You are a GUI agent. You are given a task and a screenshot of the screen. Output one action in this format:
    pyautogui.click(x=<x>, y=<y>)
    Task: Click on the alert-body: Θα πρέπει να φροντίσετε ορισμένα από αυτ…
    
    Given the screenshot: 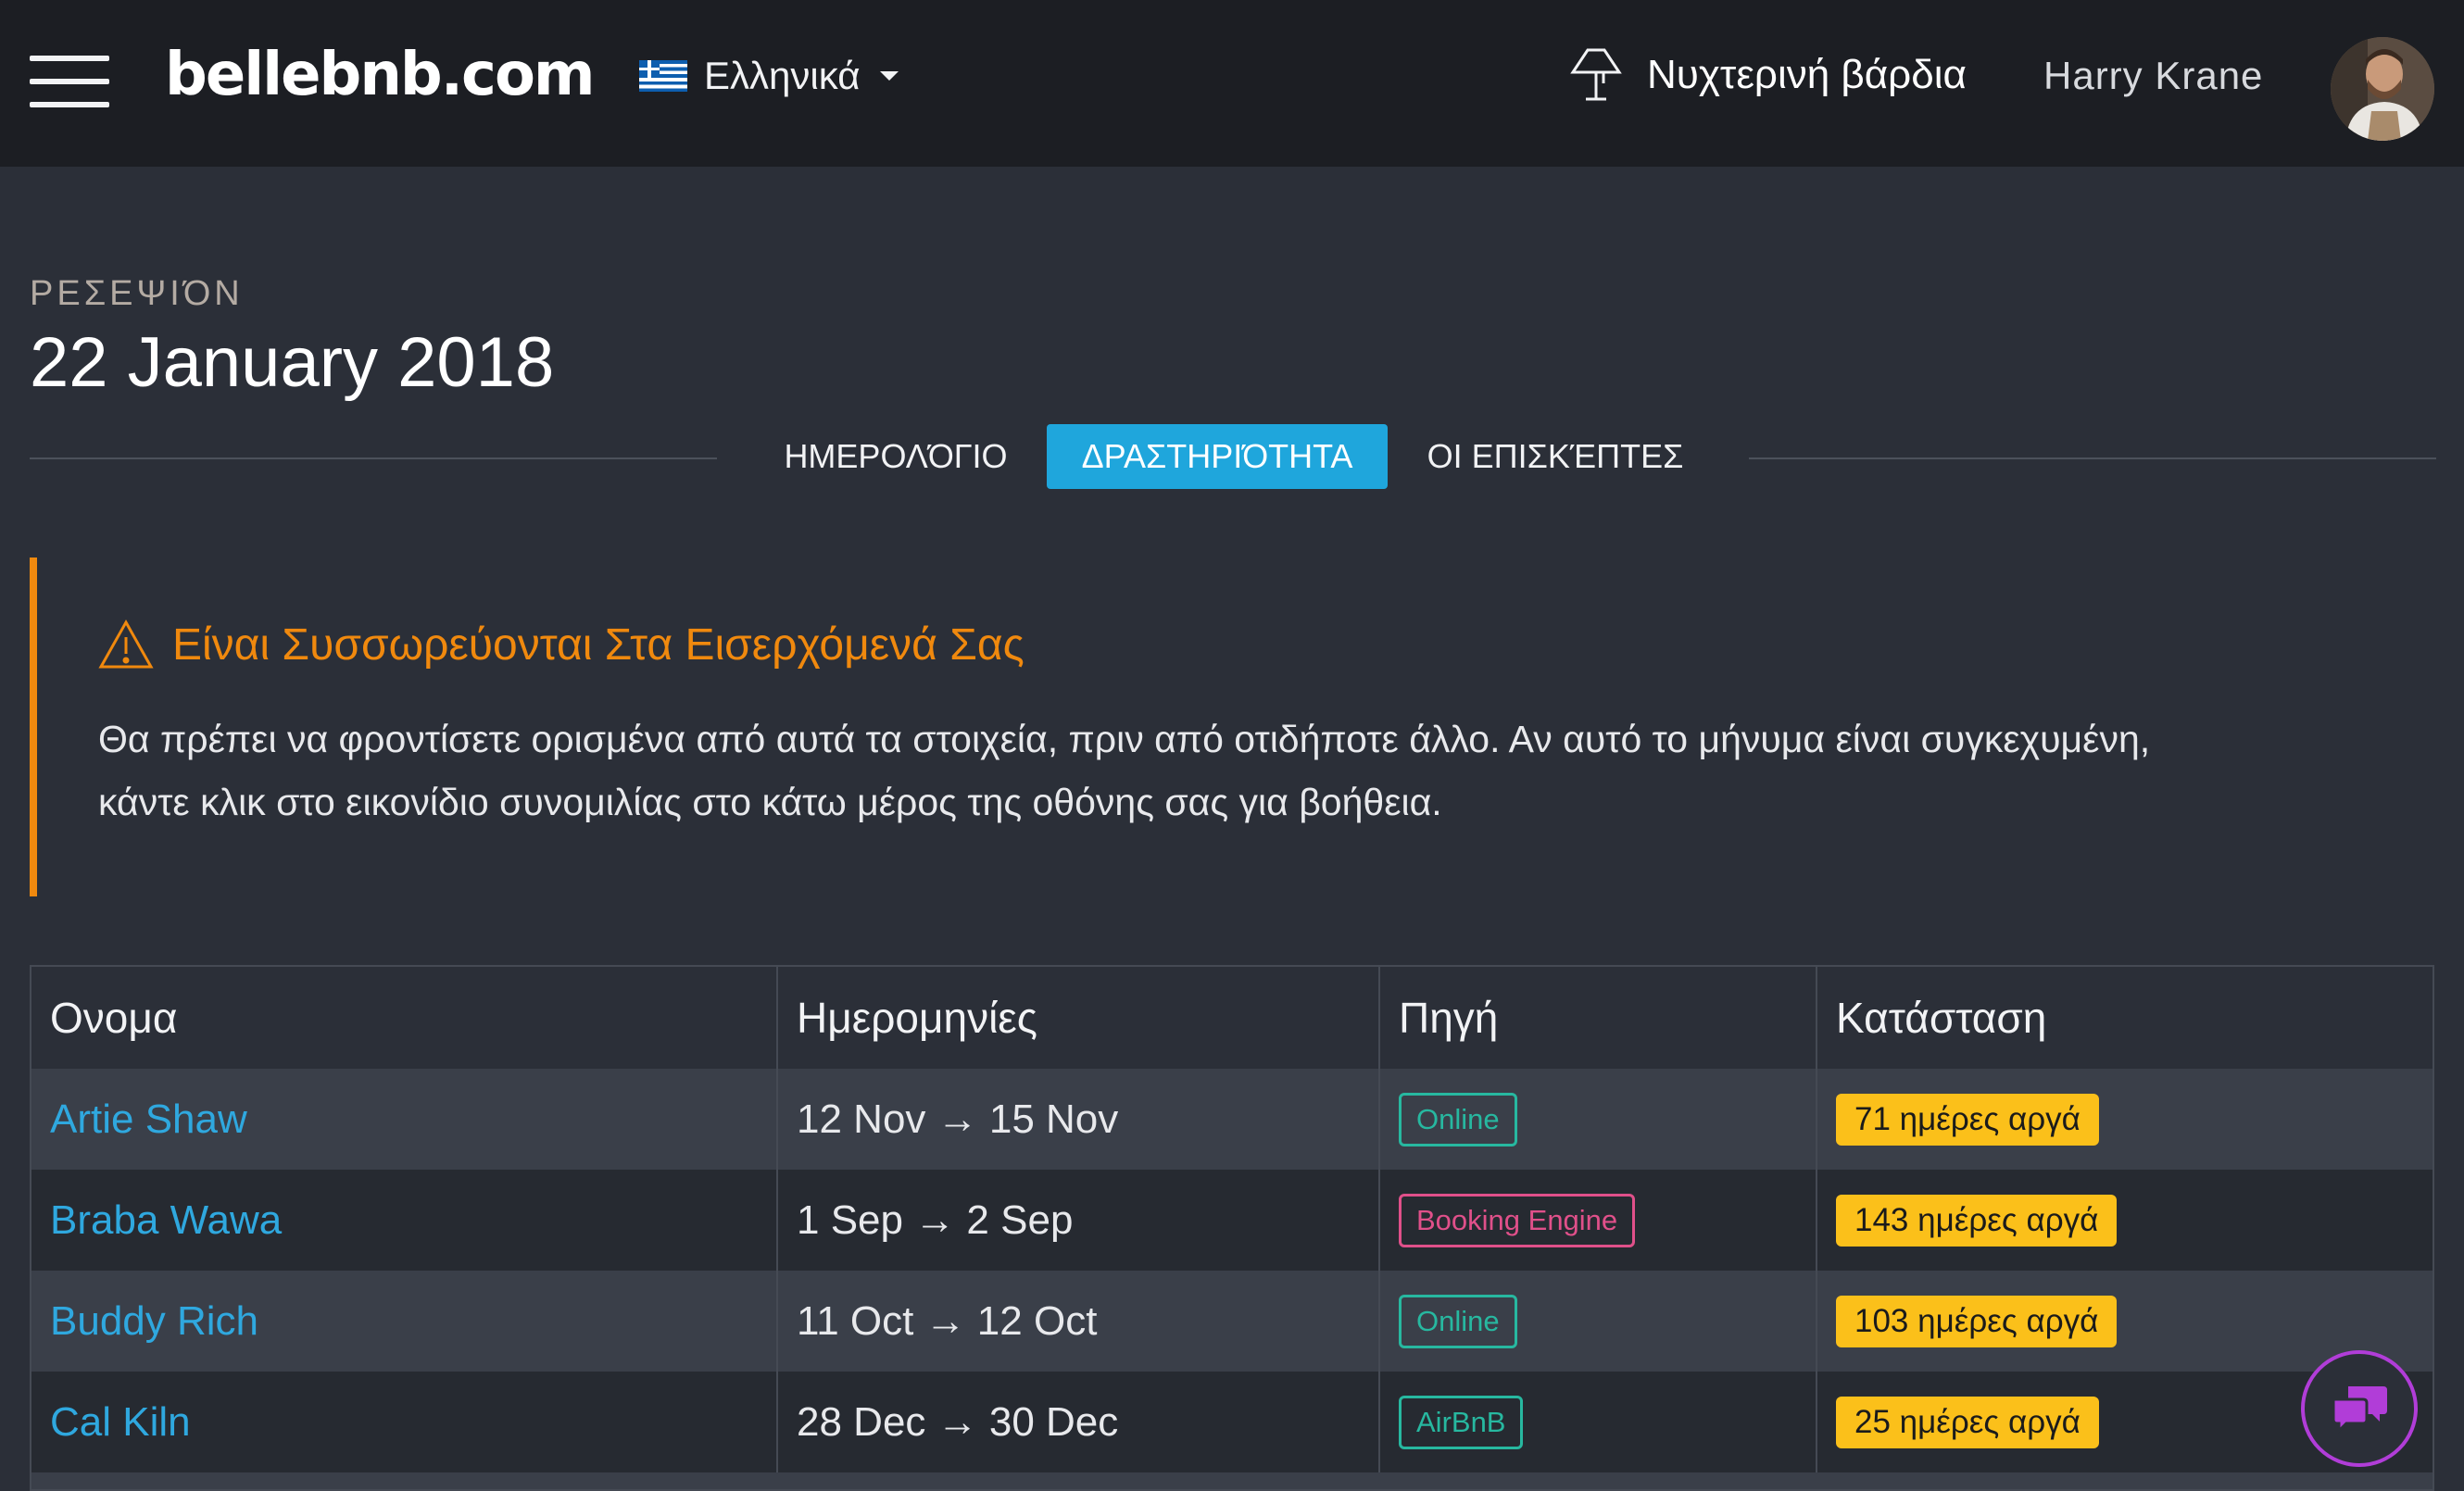 What is the action you would take?
    pyautogui.click(x=1247, y=770)
    